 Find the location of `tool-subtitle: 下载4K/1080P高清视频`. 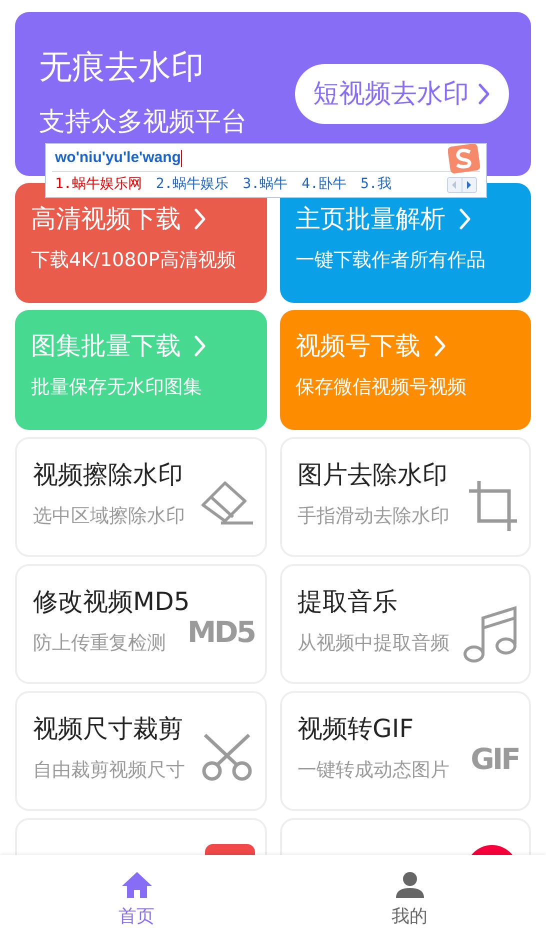

tool-subtitle: 下载4K/1080P高清视频 is located at coordinates (134, 260).